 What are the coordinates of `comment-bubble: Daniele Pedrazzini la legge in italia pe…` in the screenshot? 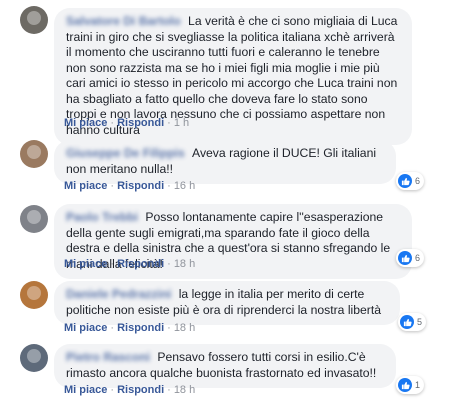 It's located at (227, 303).